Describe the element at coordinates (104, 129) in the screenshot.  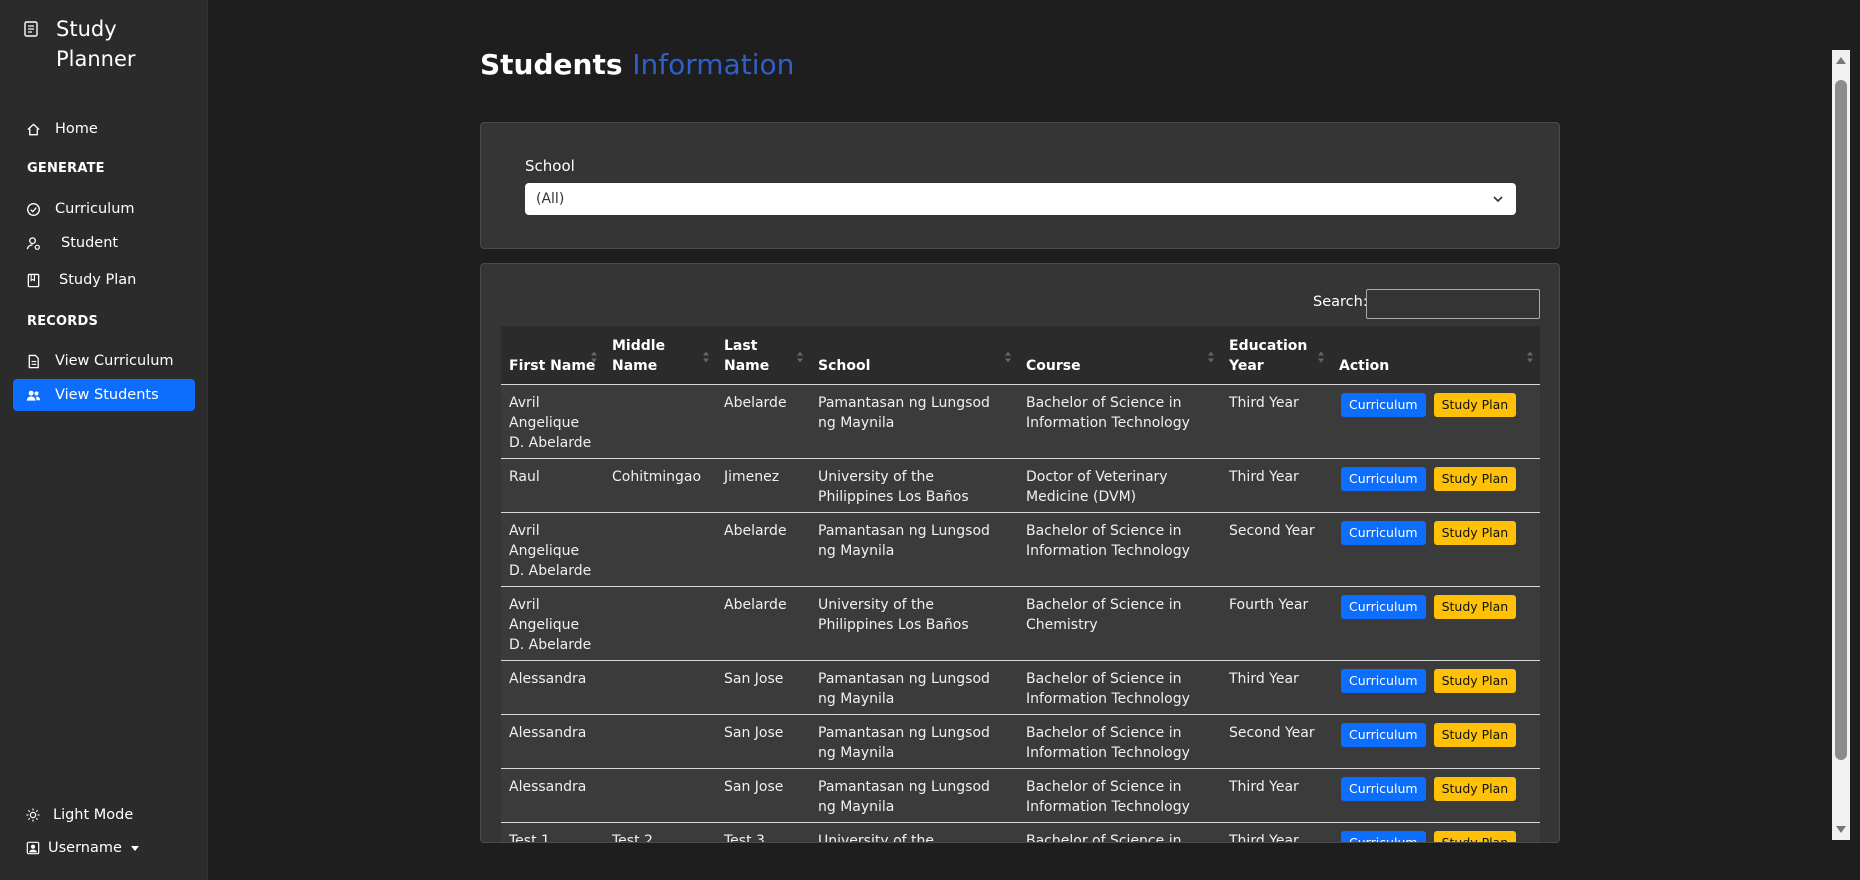
I see `sidebar-item-home: Home` at that location.